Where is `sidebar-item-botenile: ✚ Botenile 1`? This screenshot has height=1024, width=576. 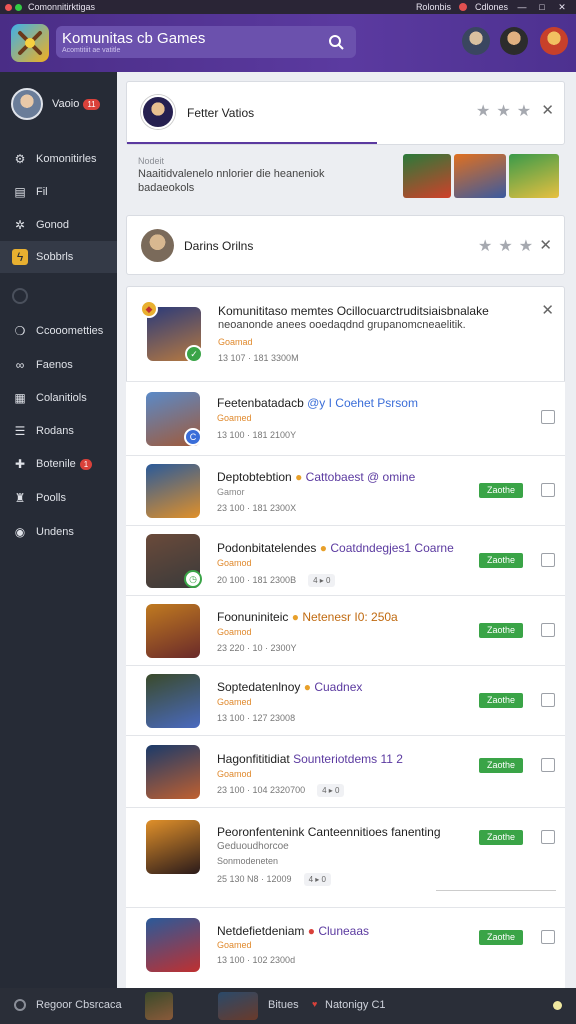
sidebar-item-botenile: ✚ Botenile 1 is located at coordinates (58, 464).